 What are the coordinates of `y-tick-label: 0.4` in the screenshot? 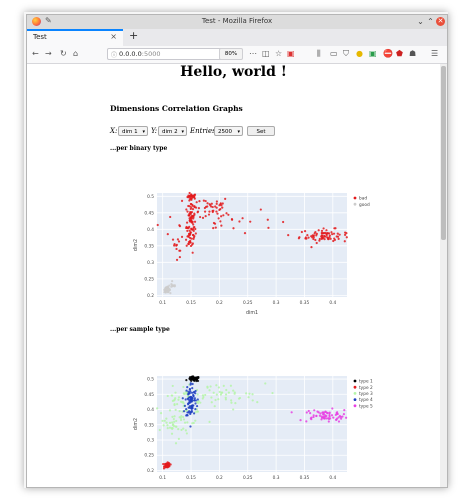 It's located at (150, 230).